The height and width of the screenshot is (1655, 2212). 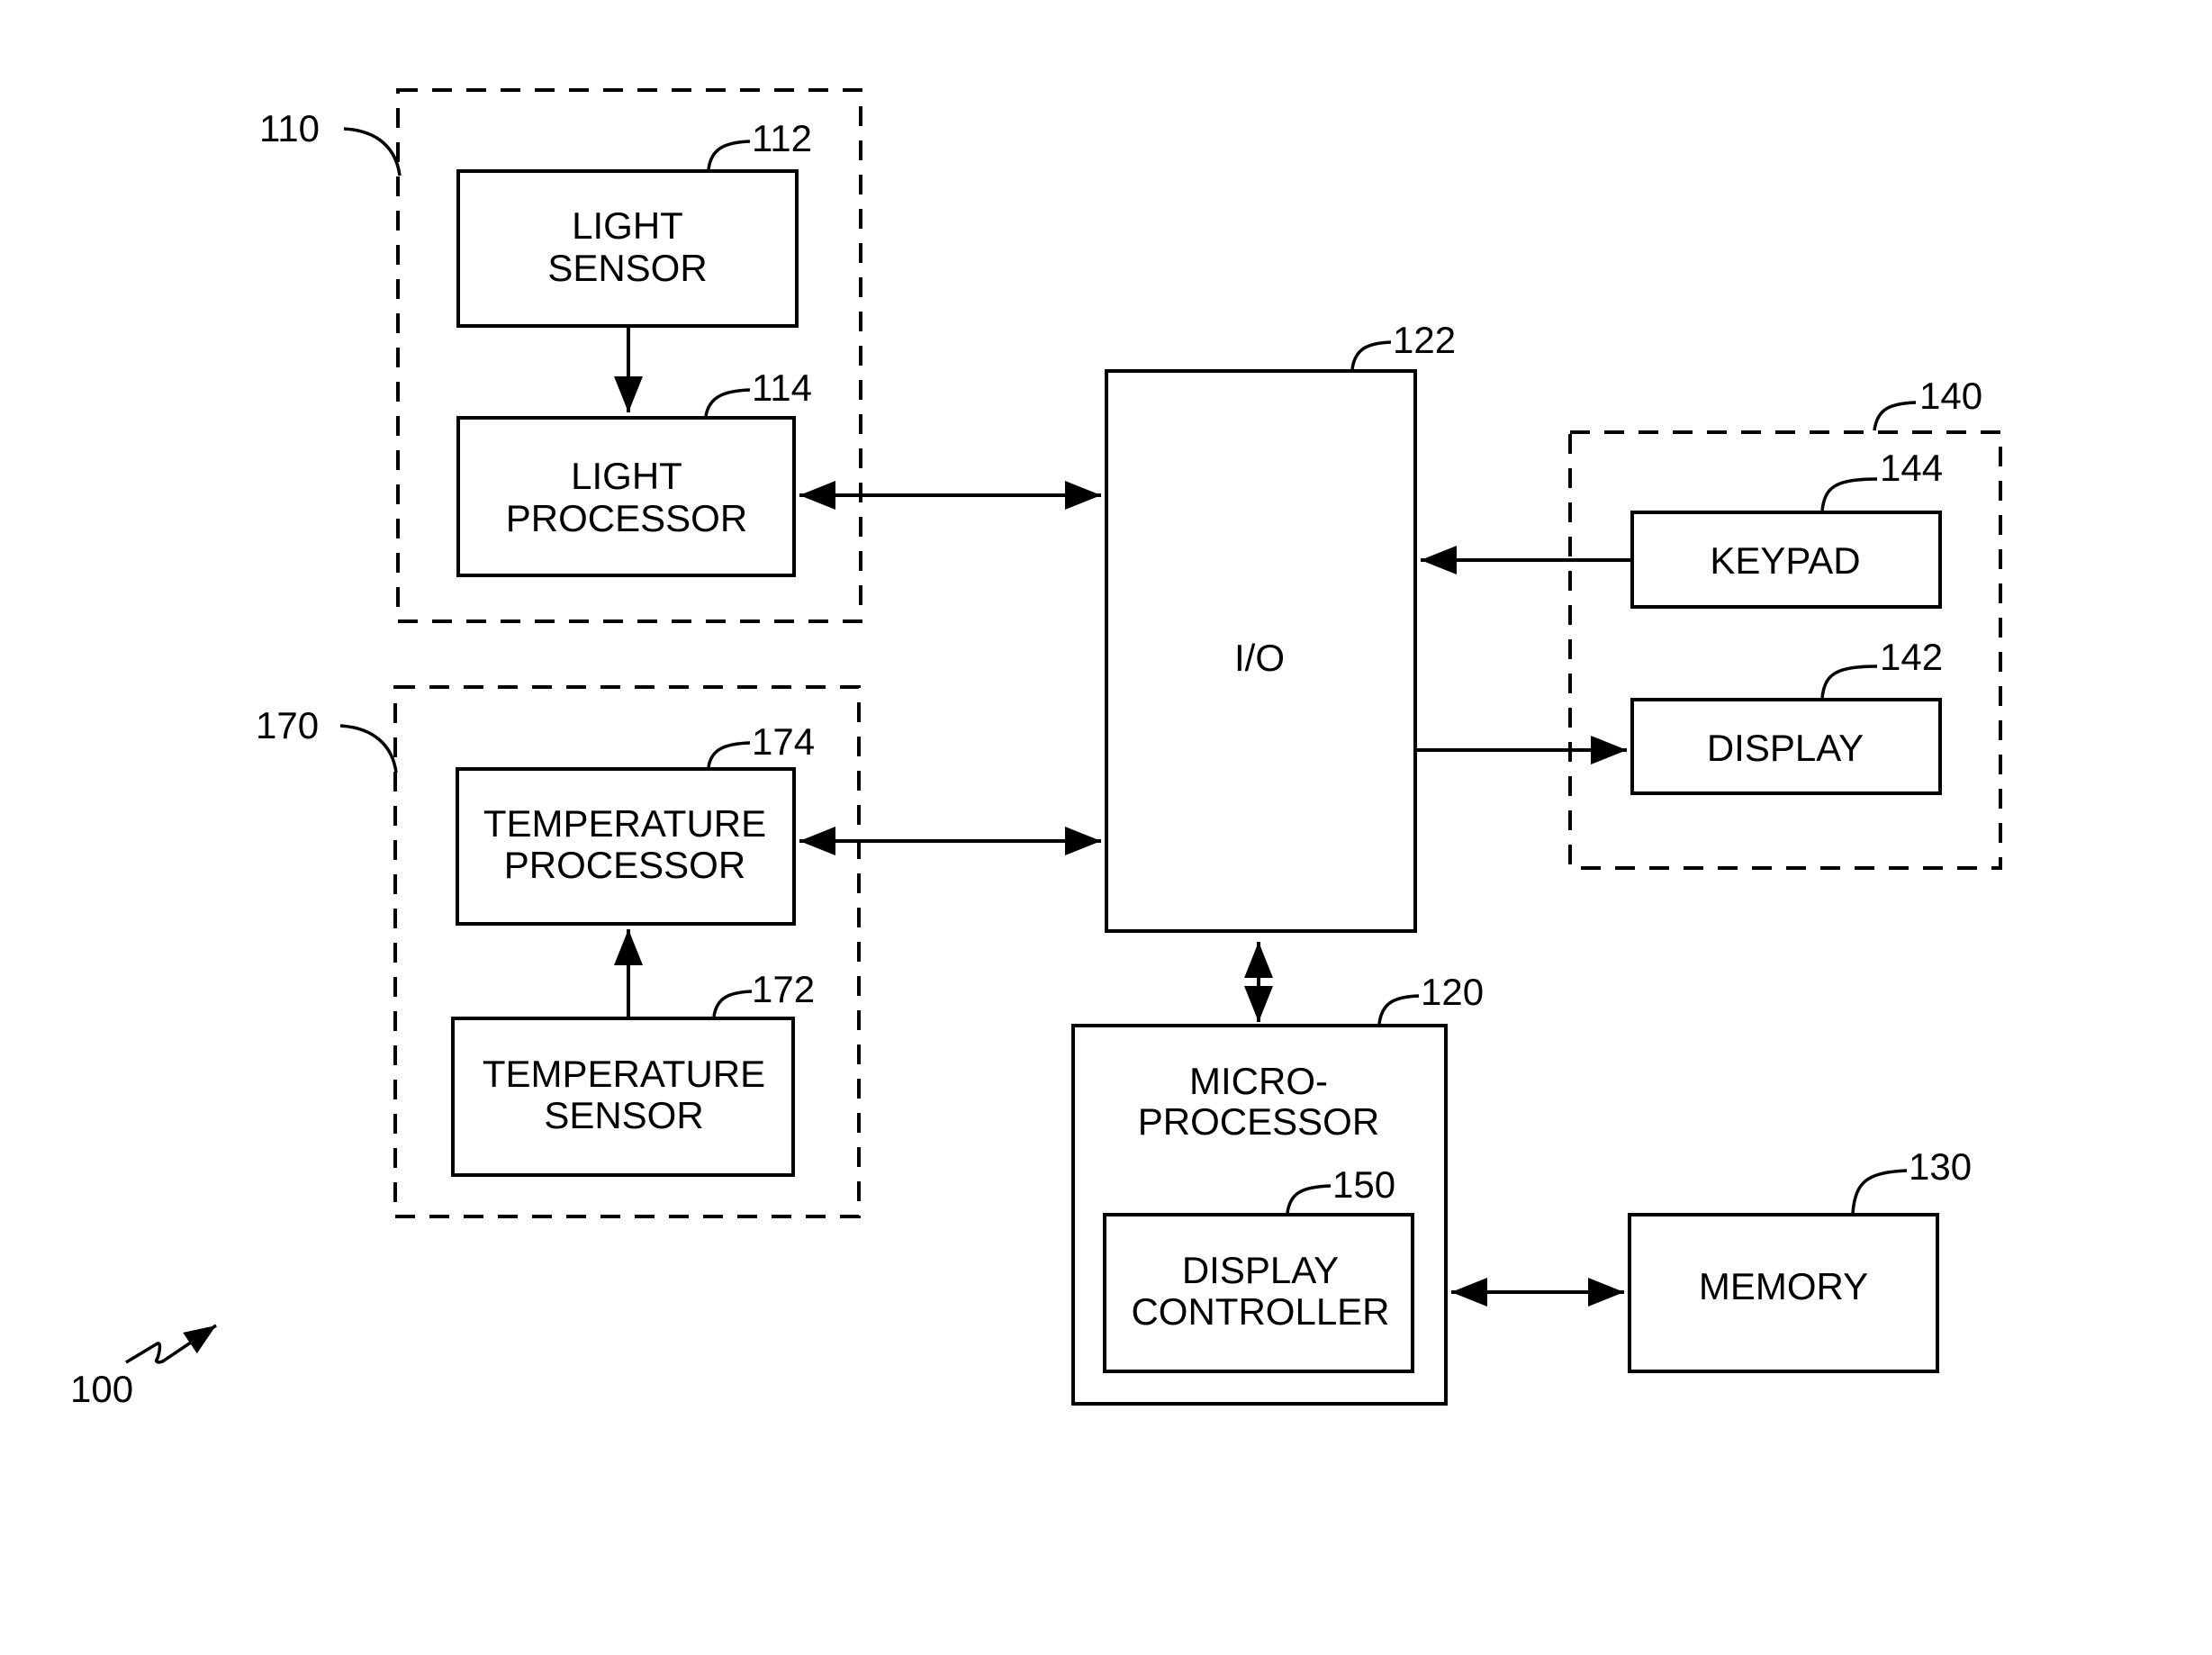 What do you see at coordinates (171, 1344) in the screenshot?
I see `figure-reference-arrow` at bounding box center [171, 1344].